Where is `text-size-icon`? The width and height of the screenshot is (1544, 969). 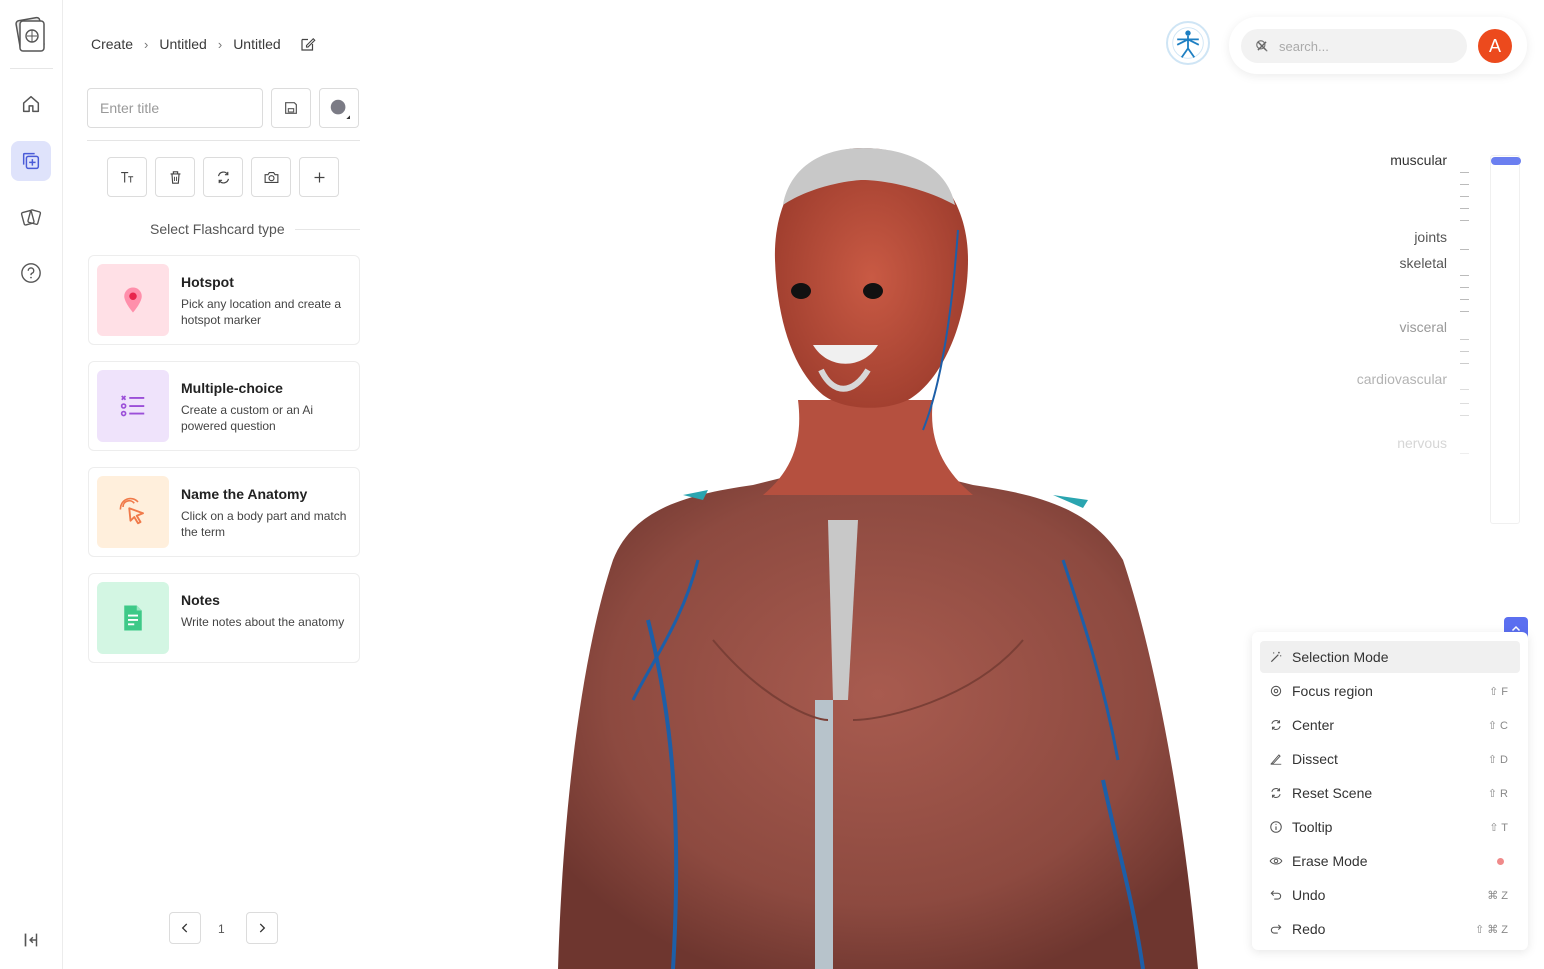
text-size-icon is located at coordinates (126, 176).